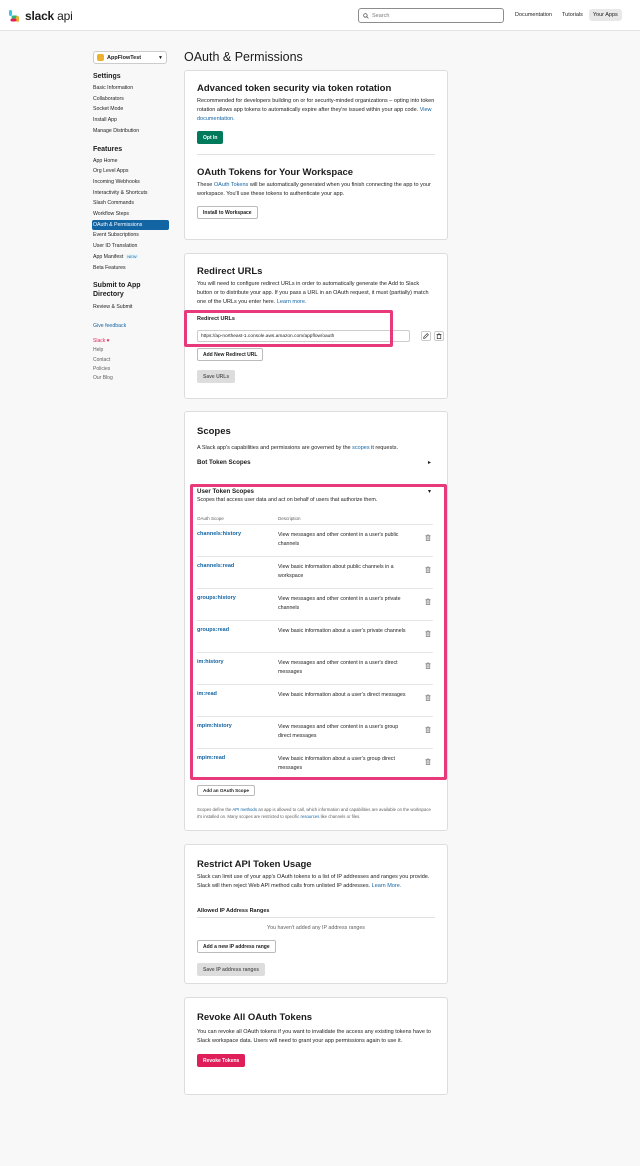 The image size is (640, 1166). Describe the element at coordinates (318, 632) in the screenshot. I see `user-scopes-highlight-box` at that location.